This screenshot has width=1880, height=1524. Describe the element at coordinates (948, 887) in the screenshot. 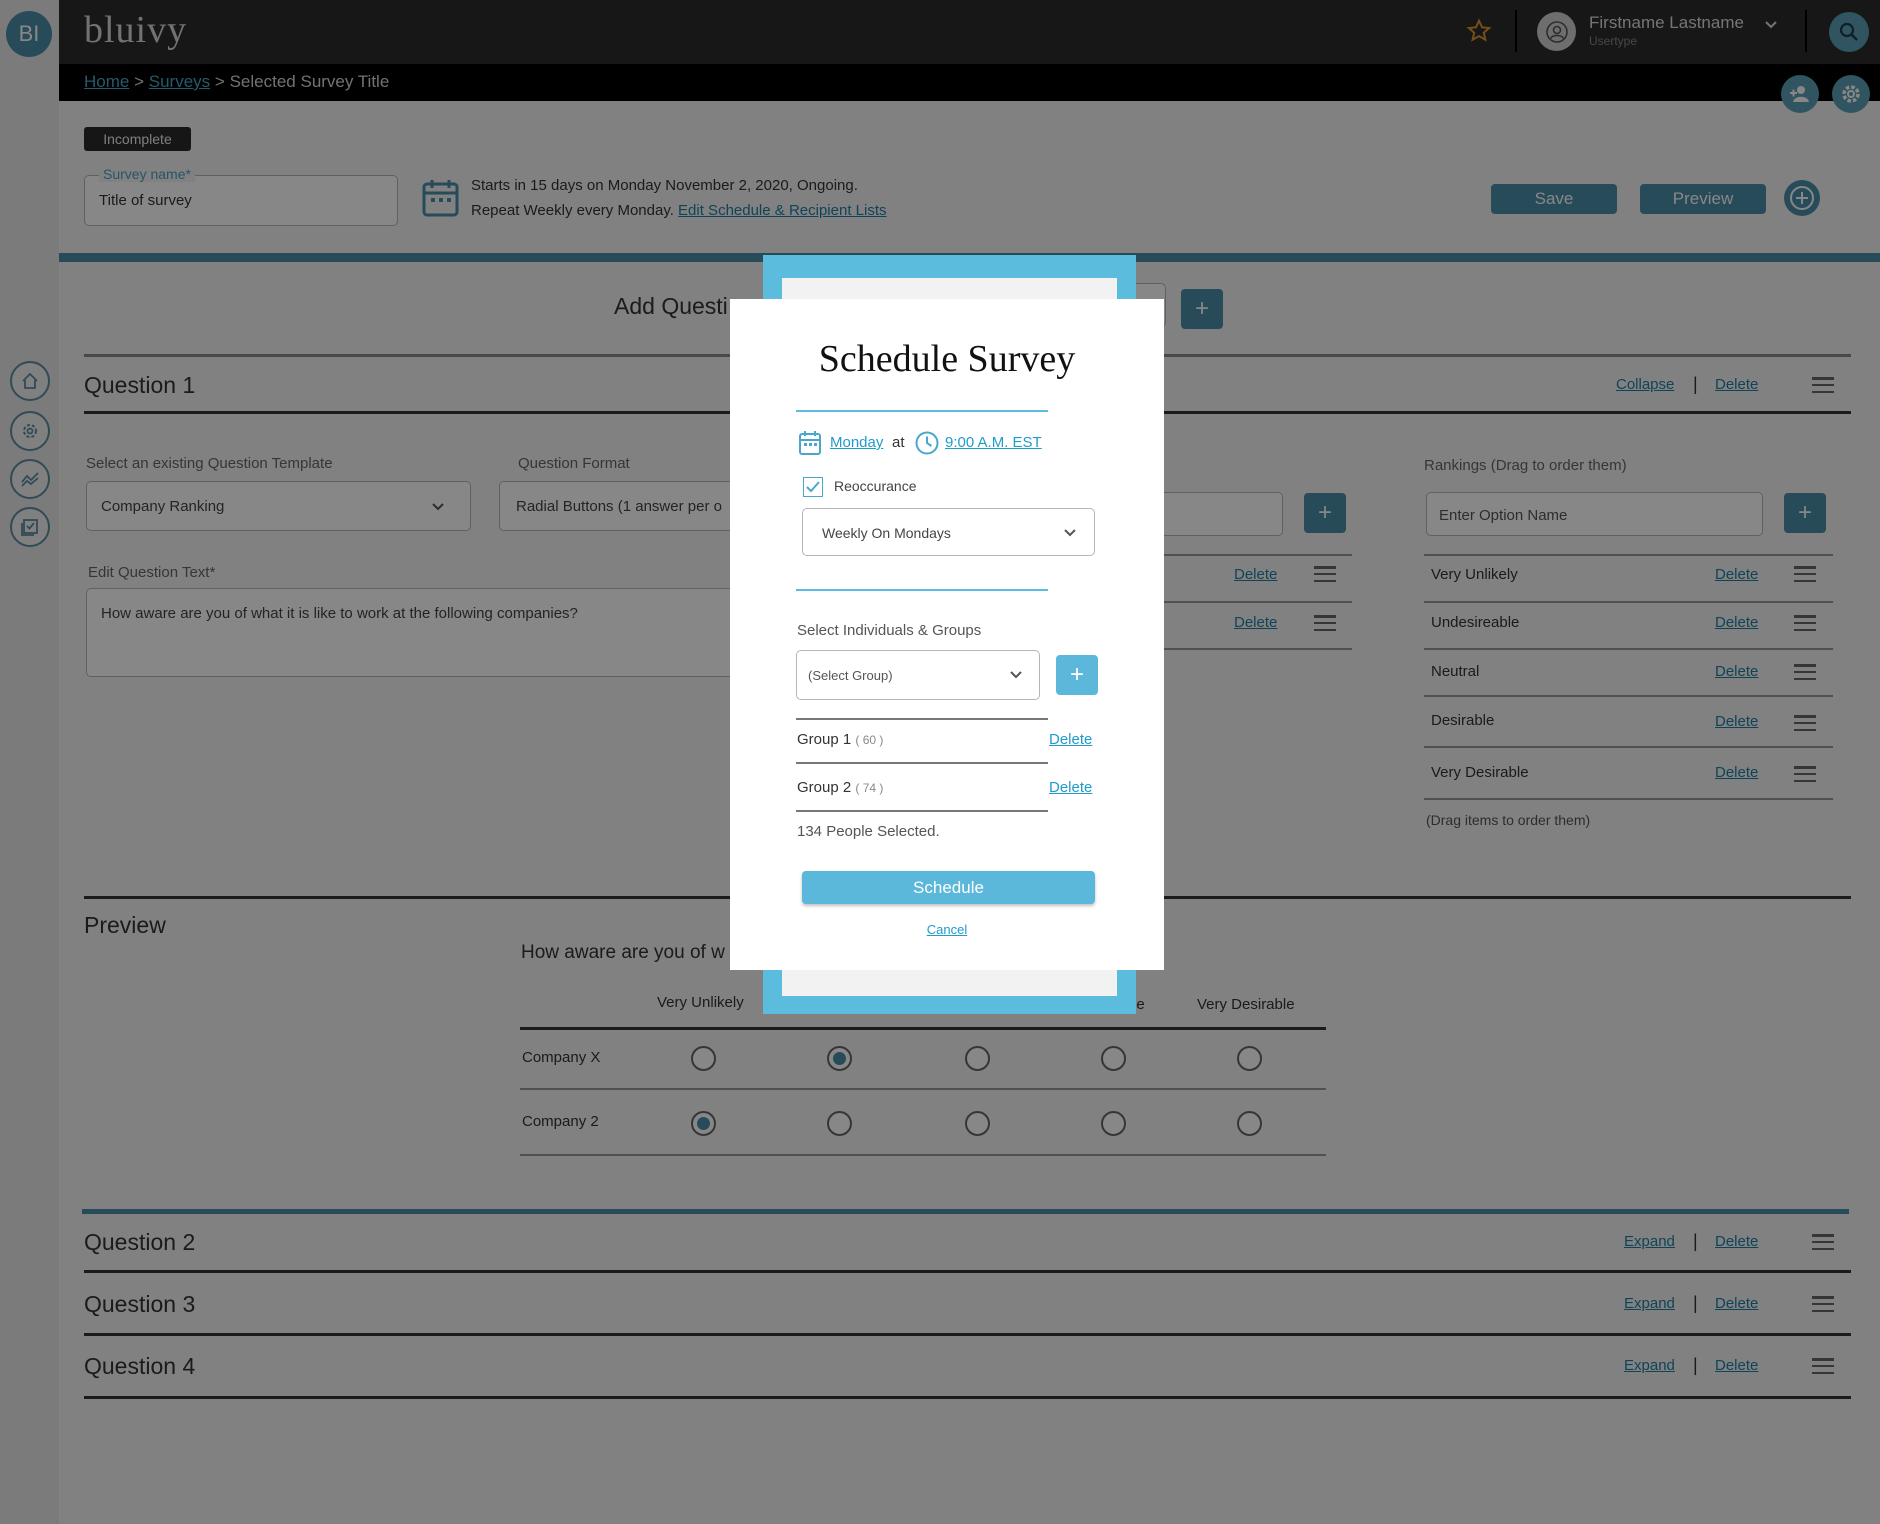

I see `schedule-button: Schedule` at that location.